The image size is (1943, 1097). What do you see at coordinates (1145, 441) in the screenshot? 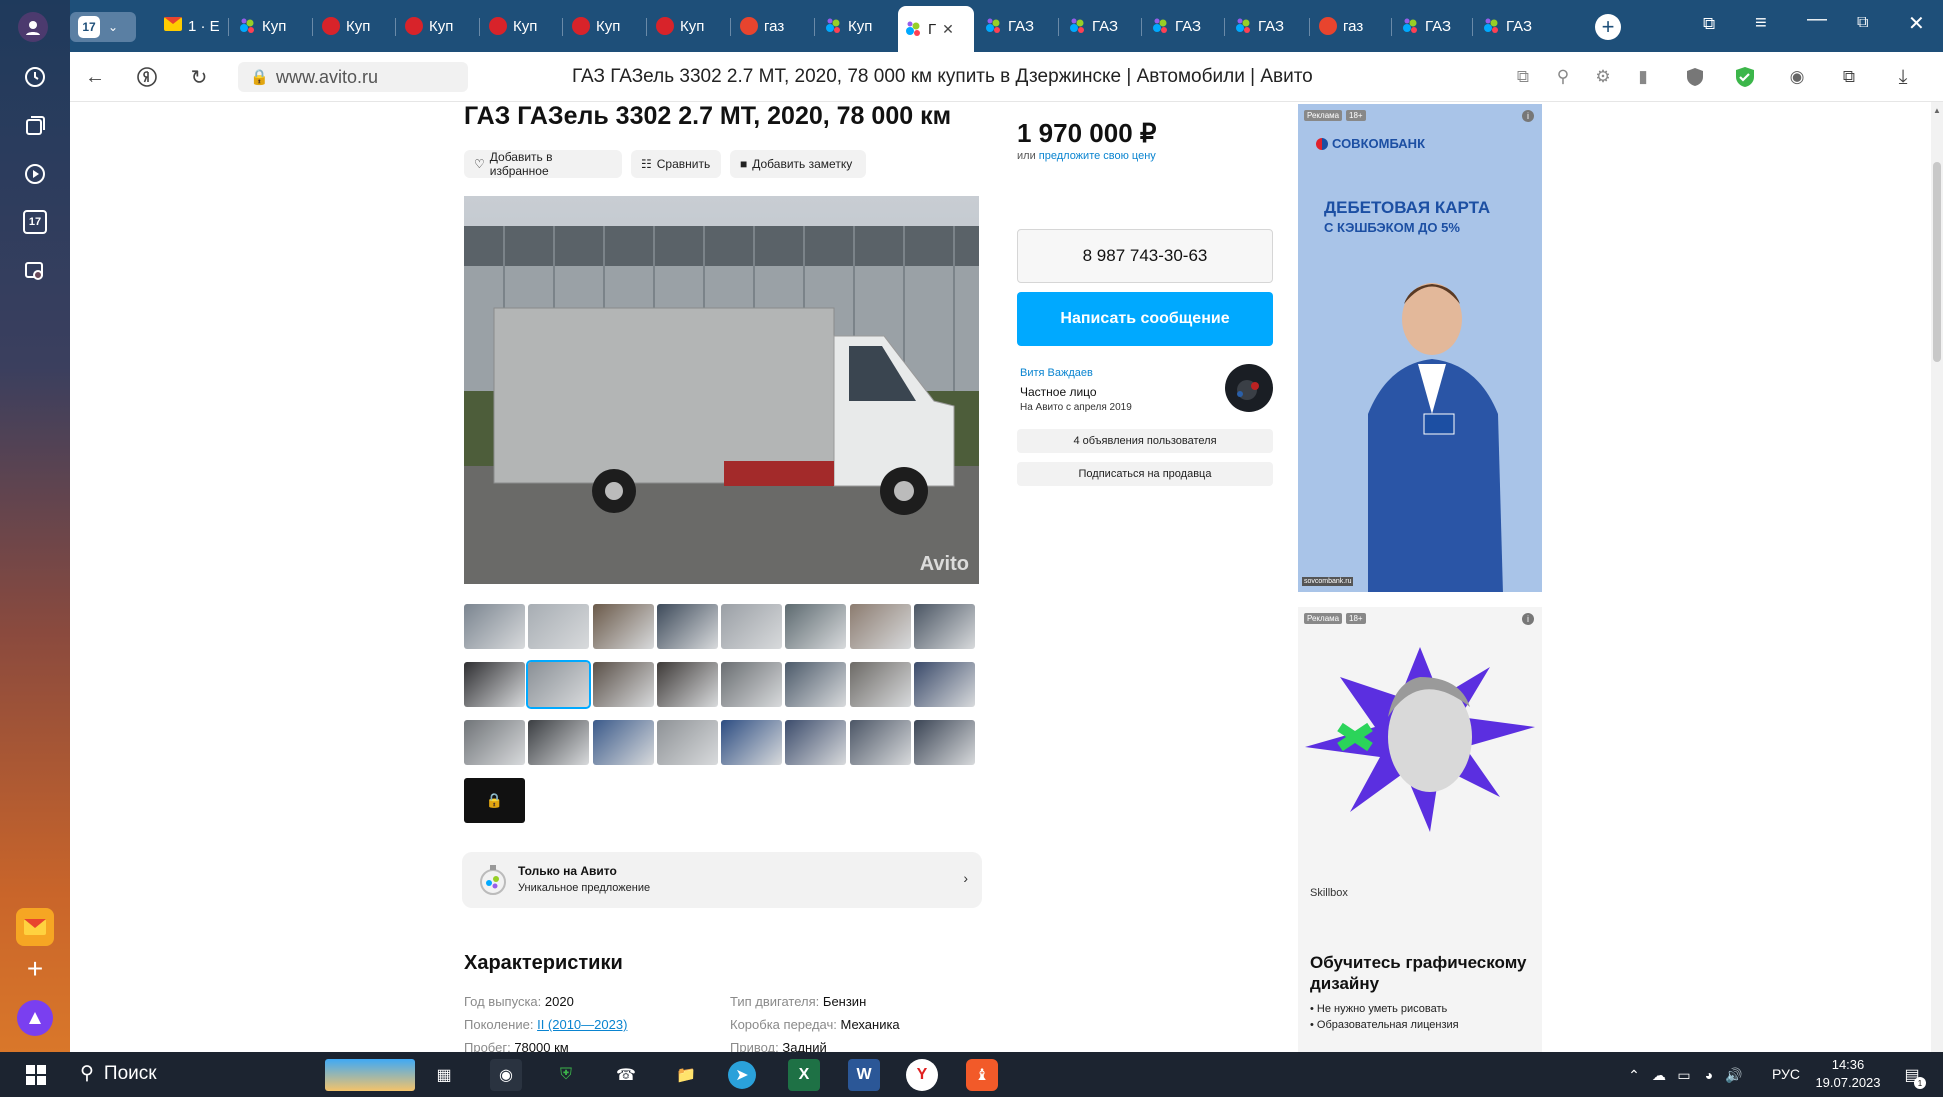
I see `user-ads-button: 4 объявления пользователя` at bounding box center [1145, 441].